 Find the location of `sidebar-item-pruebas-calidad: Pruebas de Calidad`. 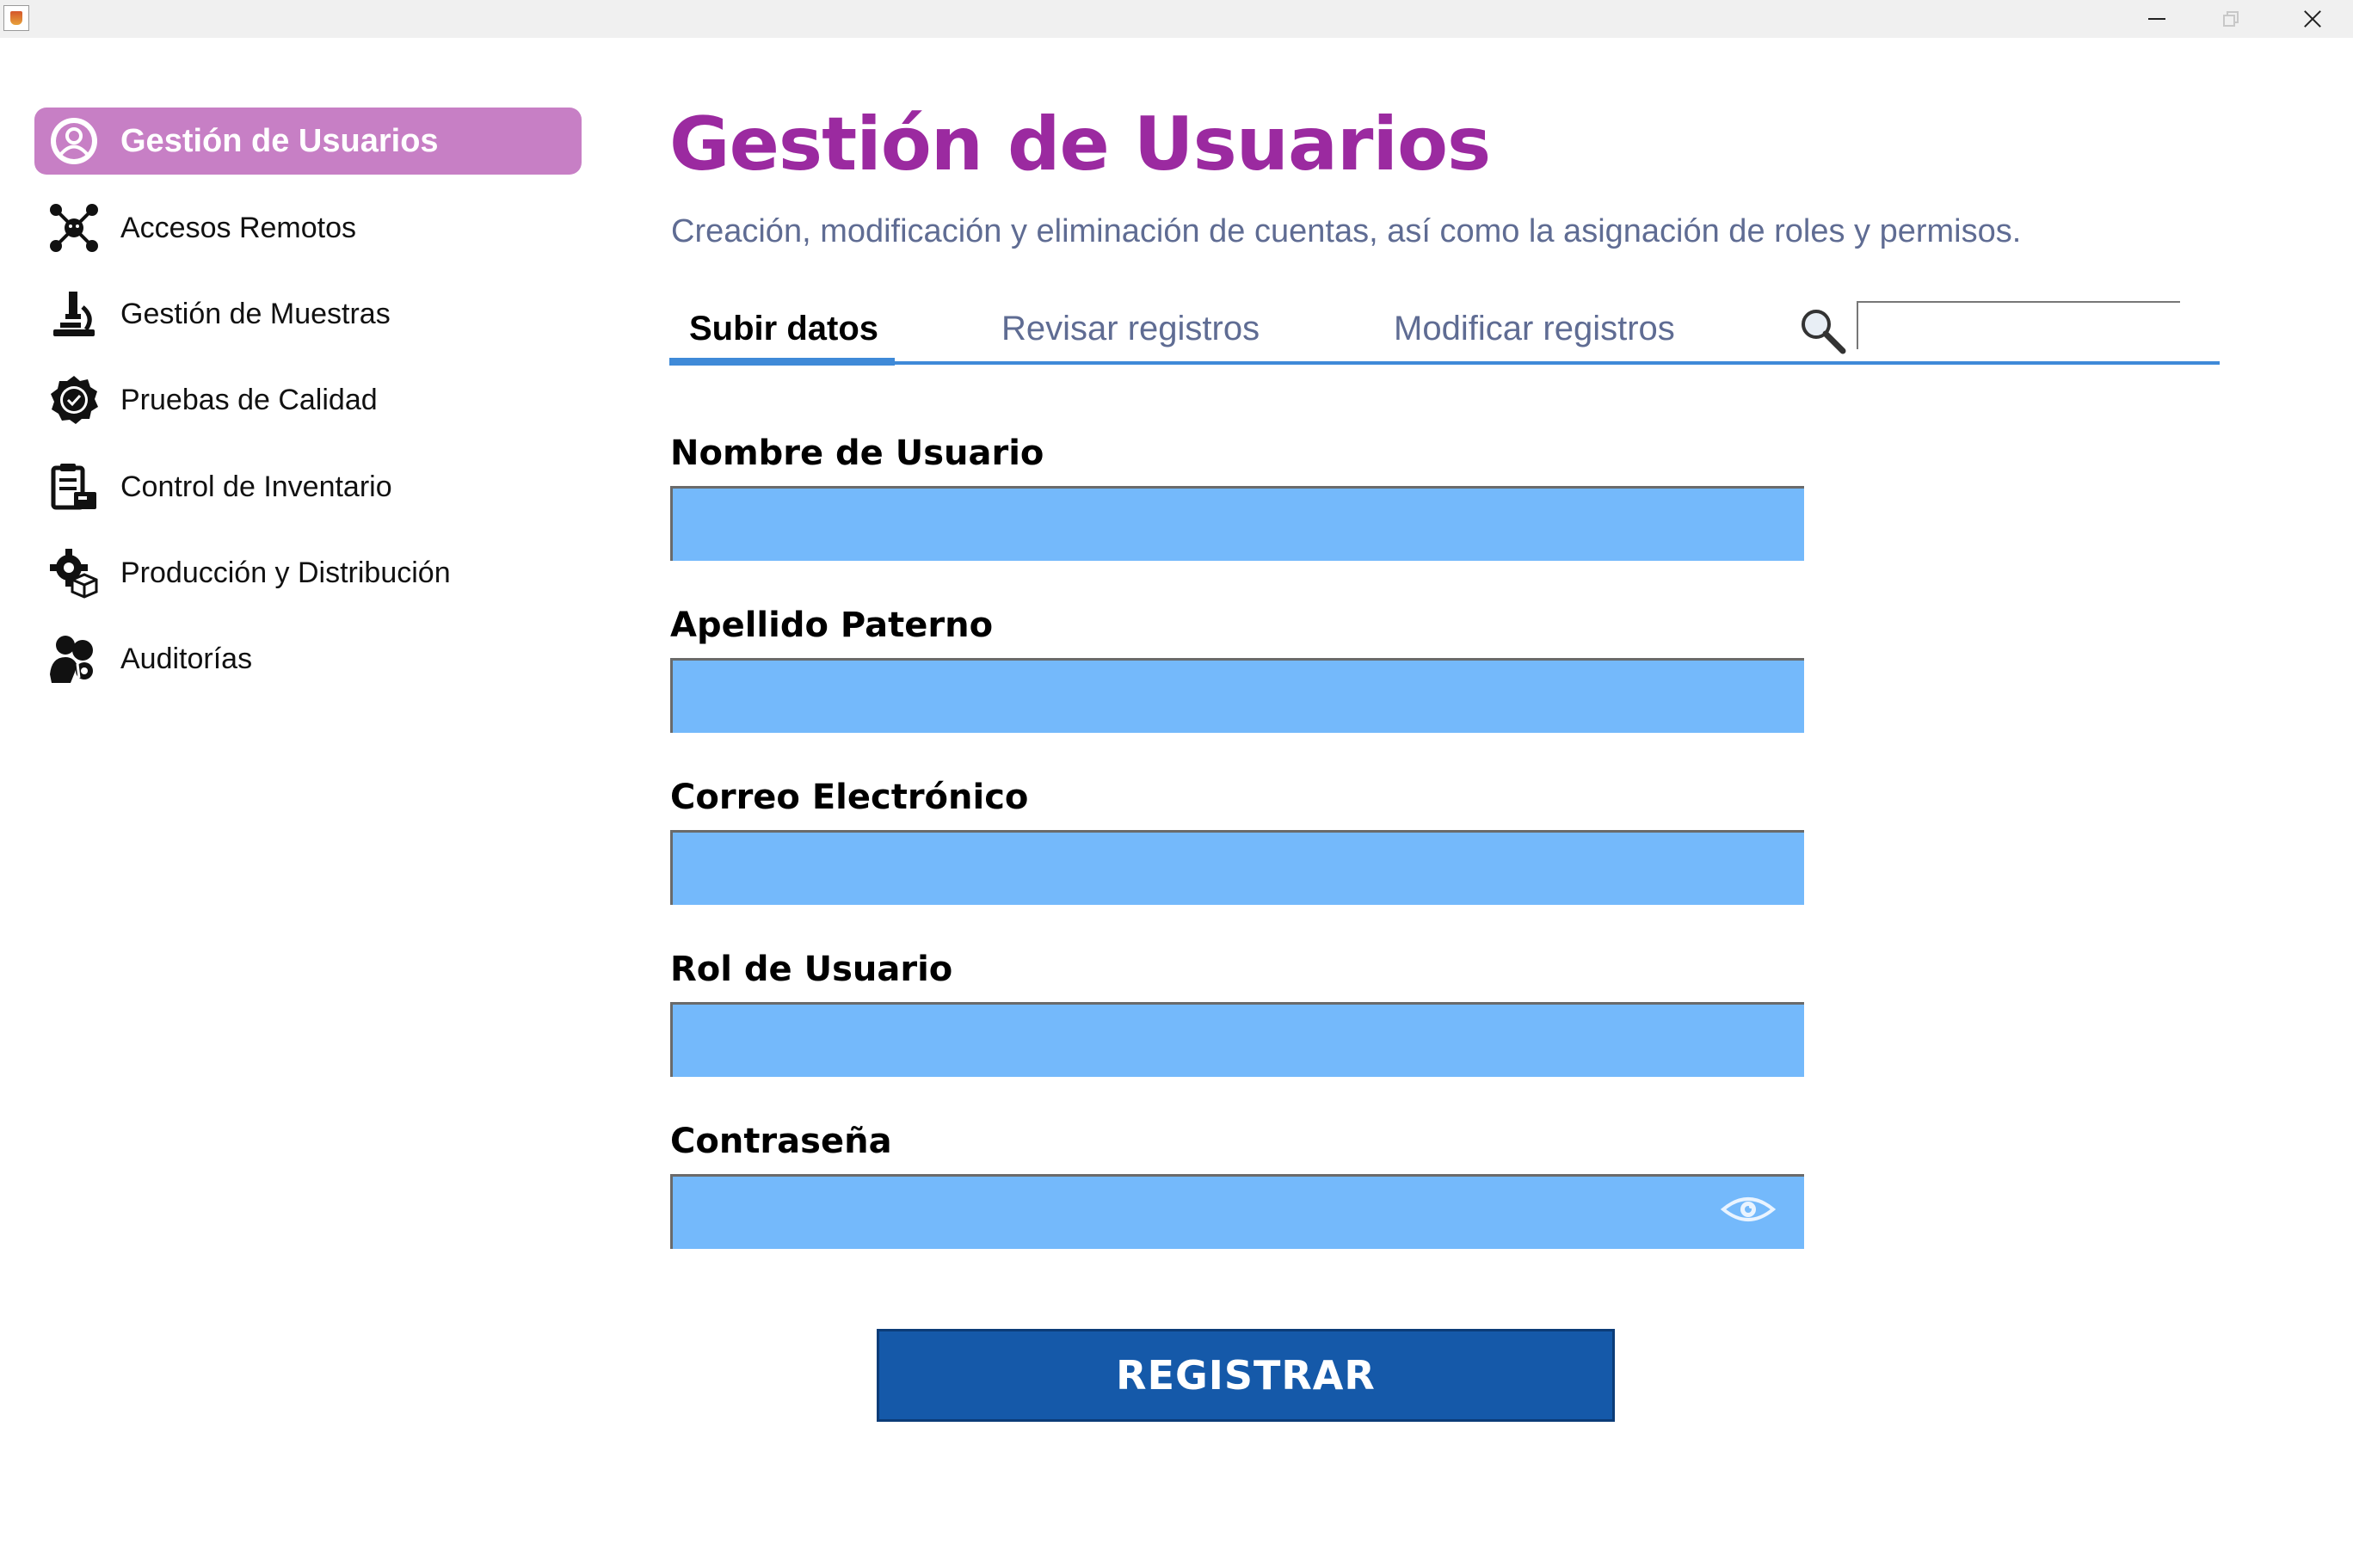

sidebar-item-pruebas-calidad: Pruebas de Calidad is located at coordinates (308, 400).